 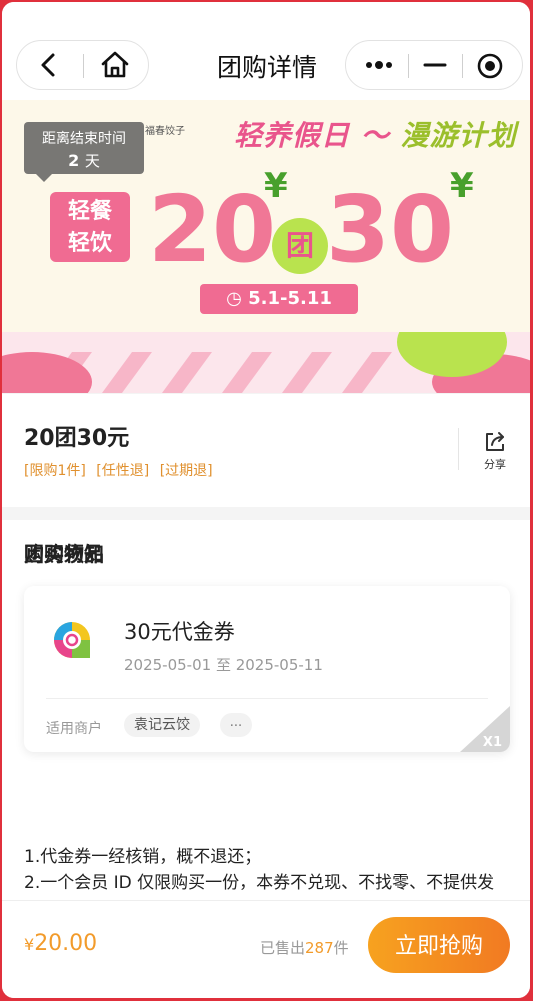 What do you see at coordinates (90, 227) in the screenshot?
I see `banner-tag: 轻餐 轻饮` at bounding box center [90, 227].